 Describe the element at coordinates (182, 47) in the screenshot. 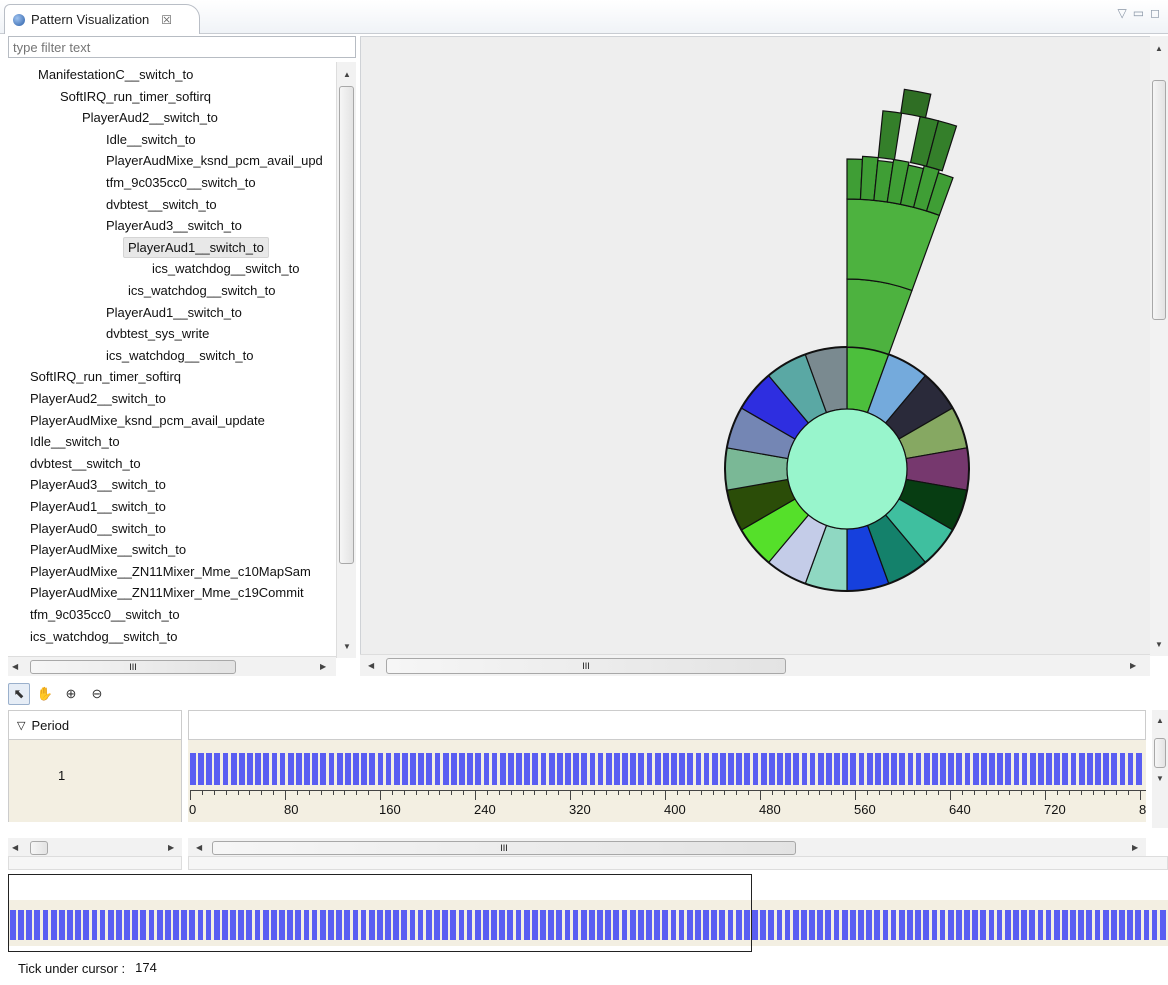

I see `filter-input` at that location.